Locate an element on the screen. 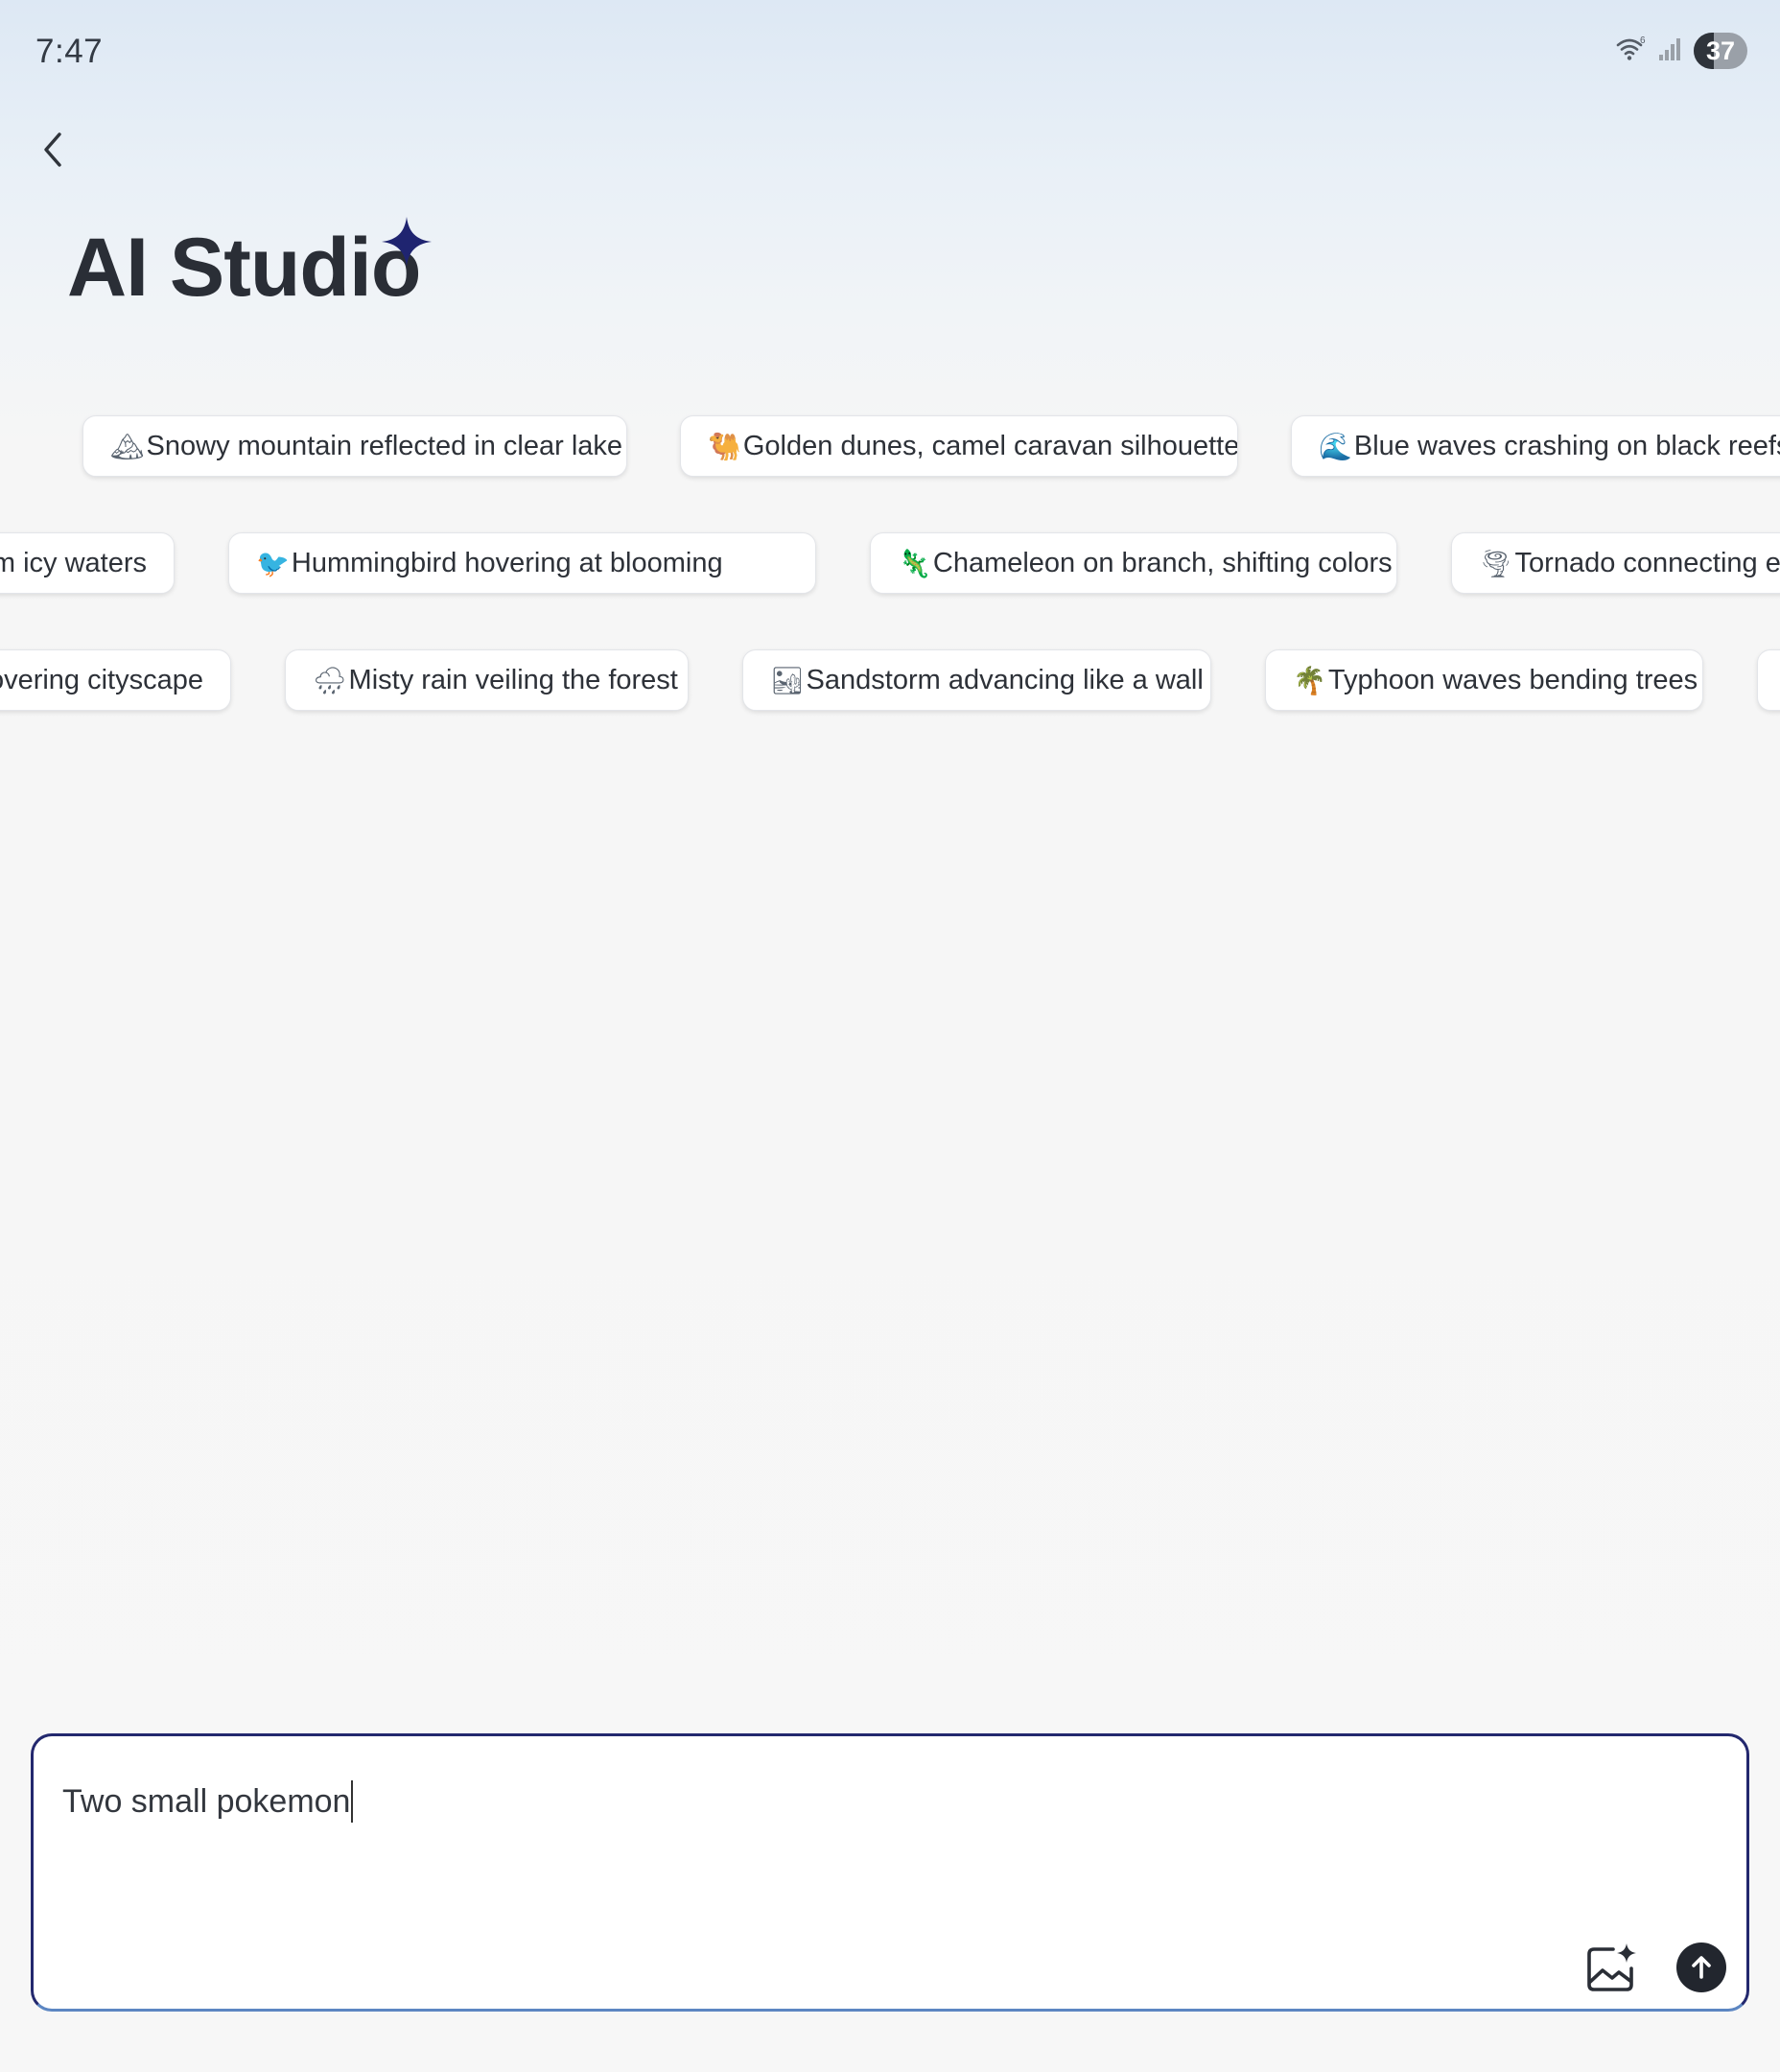  suggestion-label: Golden dunes, camel caravan silhouette is located at coordinates (990, 445).